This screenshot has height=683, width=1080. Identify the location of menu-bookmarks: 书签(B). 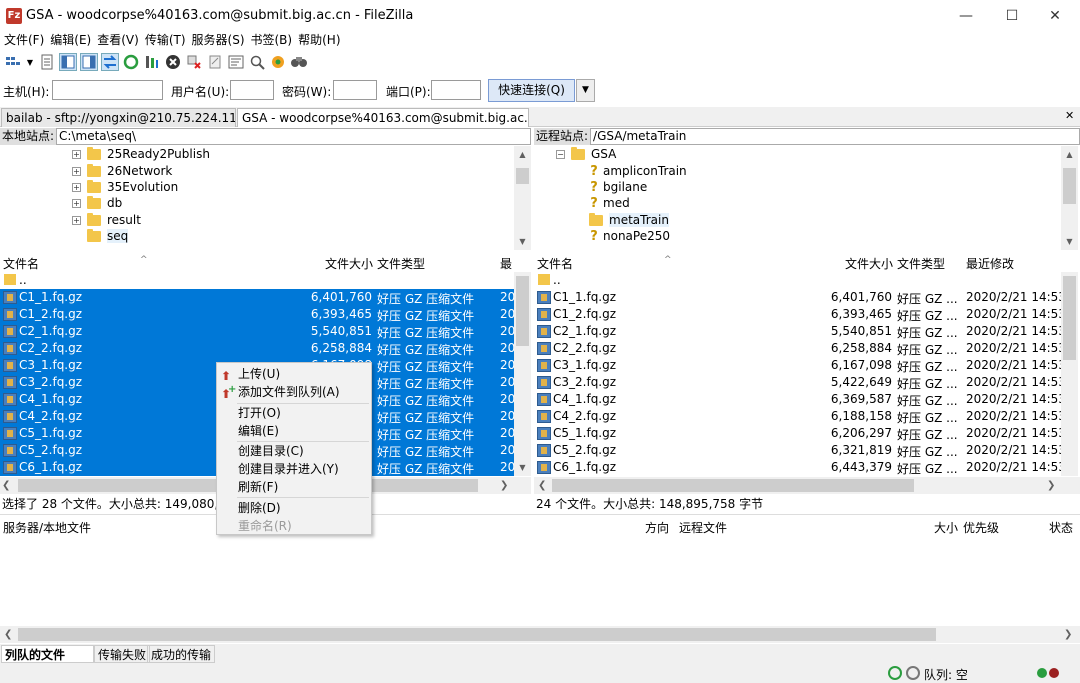
(272, 41).